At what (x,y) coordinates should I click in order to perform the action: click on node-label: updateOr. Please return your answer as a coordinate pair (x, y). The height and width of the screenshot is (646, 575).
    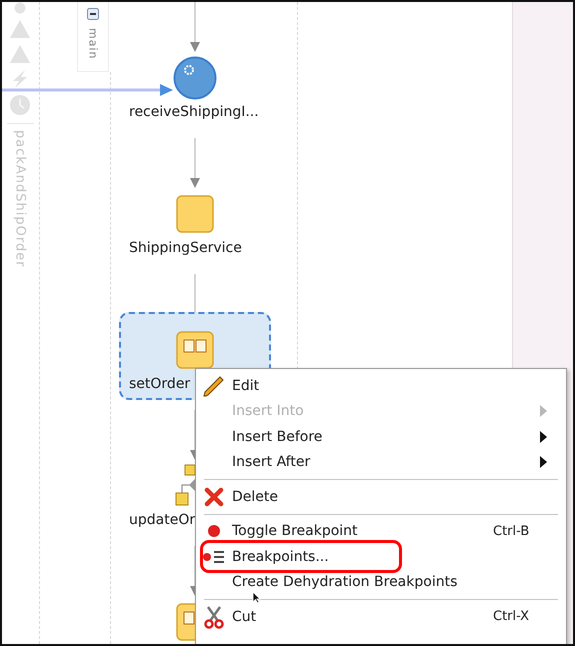
    Looking at the image, I should click on (162, 520).